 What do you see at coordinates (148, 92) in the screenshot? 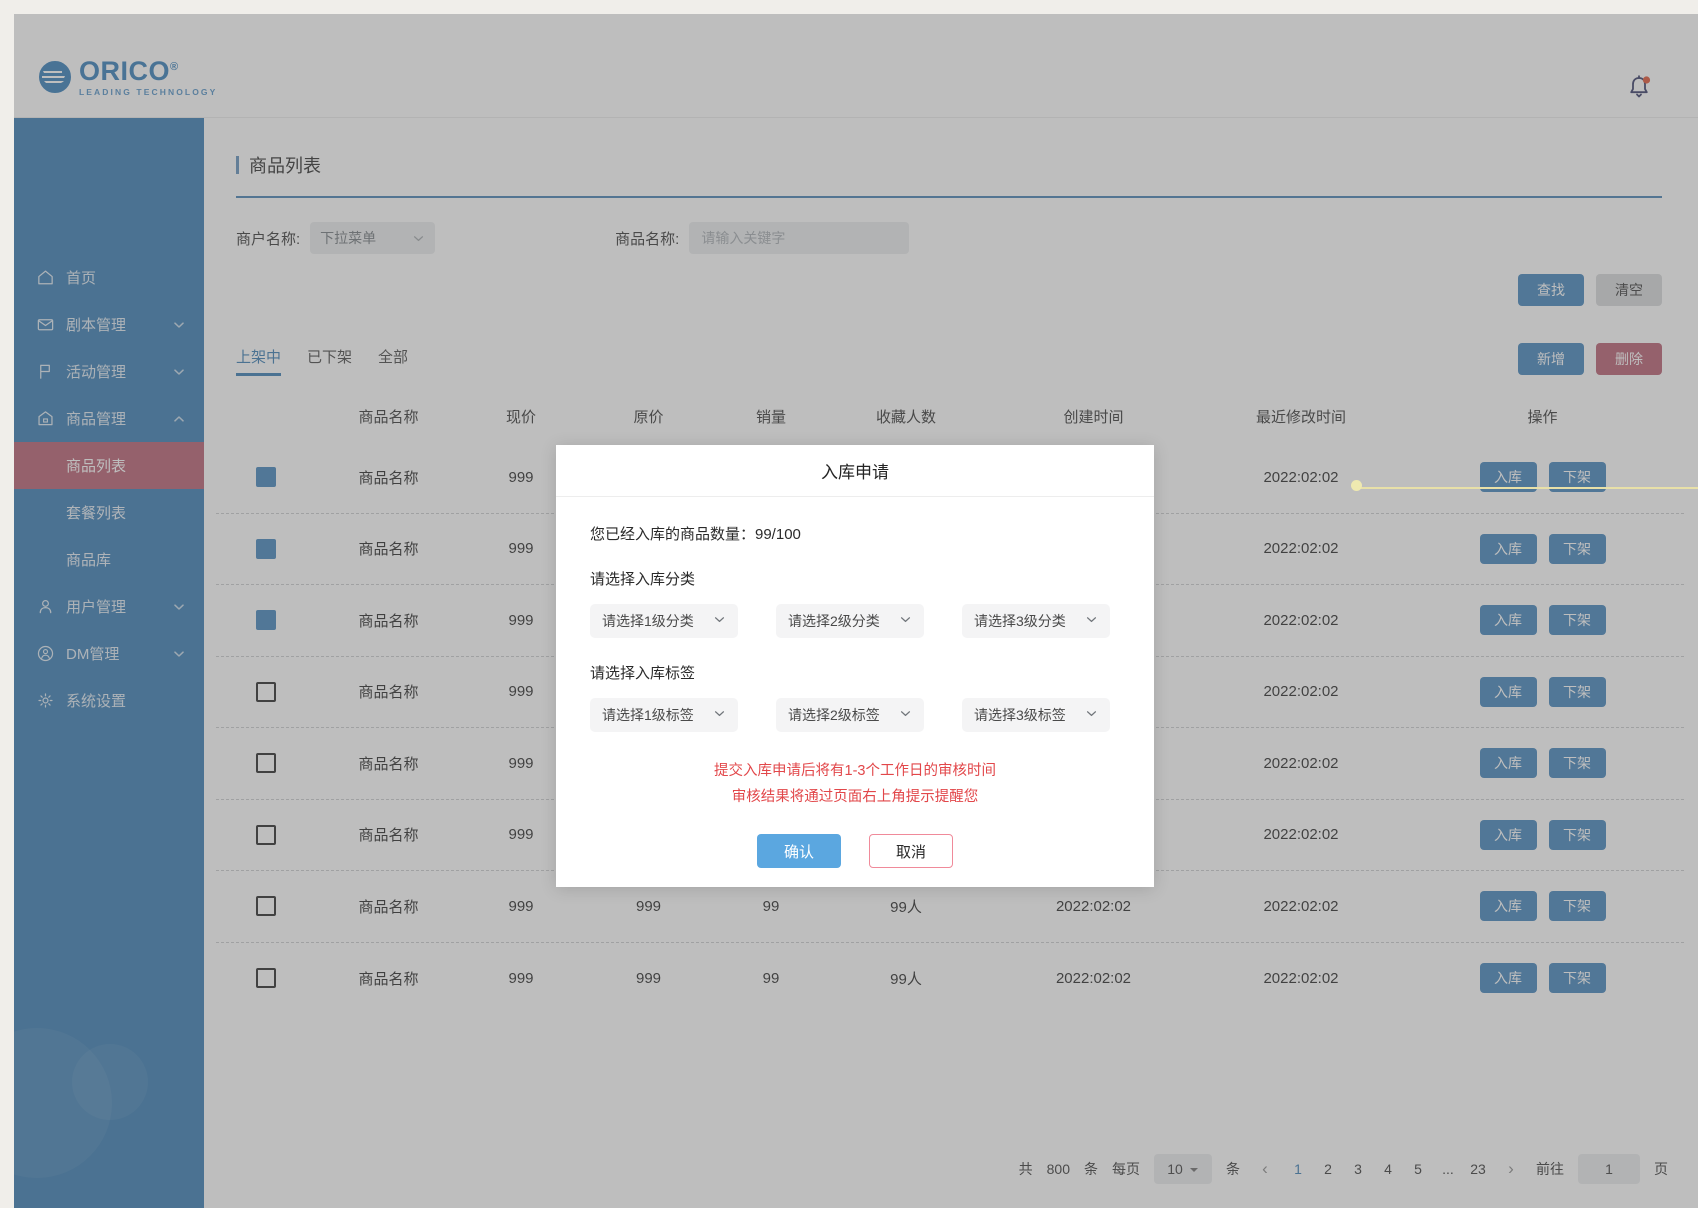
I see `brand-tagline: LEADING TECHNOLOGY` at bounding box center [148, 92].